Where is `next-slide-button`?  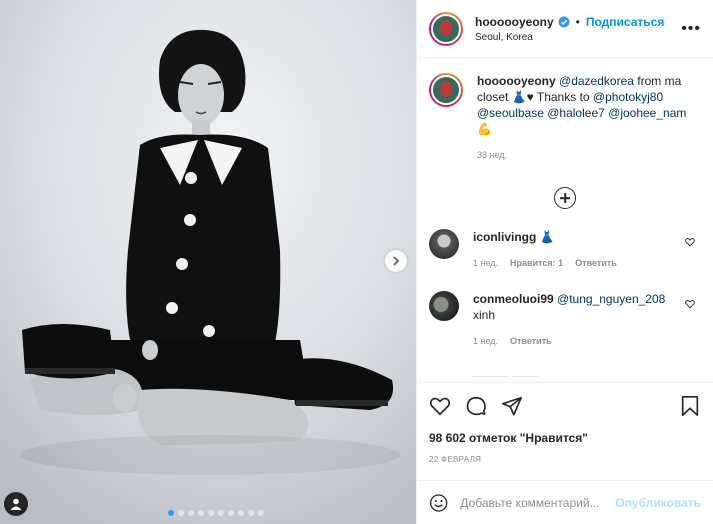 next-slide-button is located at coordinates (396, 261).